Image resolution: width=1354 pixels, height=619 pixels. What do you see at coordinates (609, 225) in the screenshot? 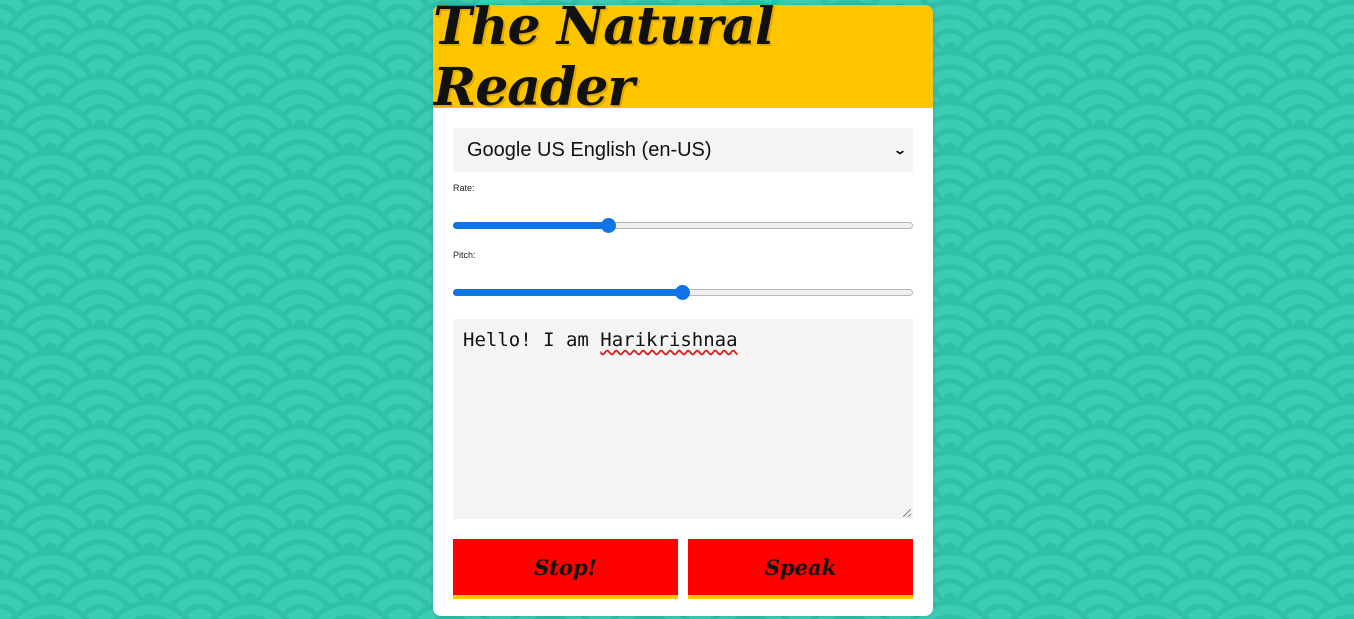
I see `rate-slider-thumb` at bounding box center [609, 225].